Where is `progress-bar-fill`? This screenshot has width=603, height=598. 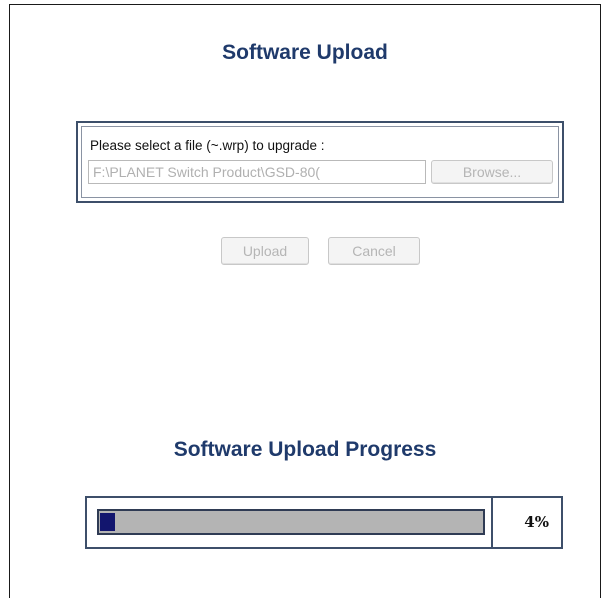 progress-bar-fill is located at coordinates (107, 522).